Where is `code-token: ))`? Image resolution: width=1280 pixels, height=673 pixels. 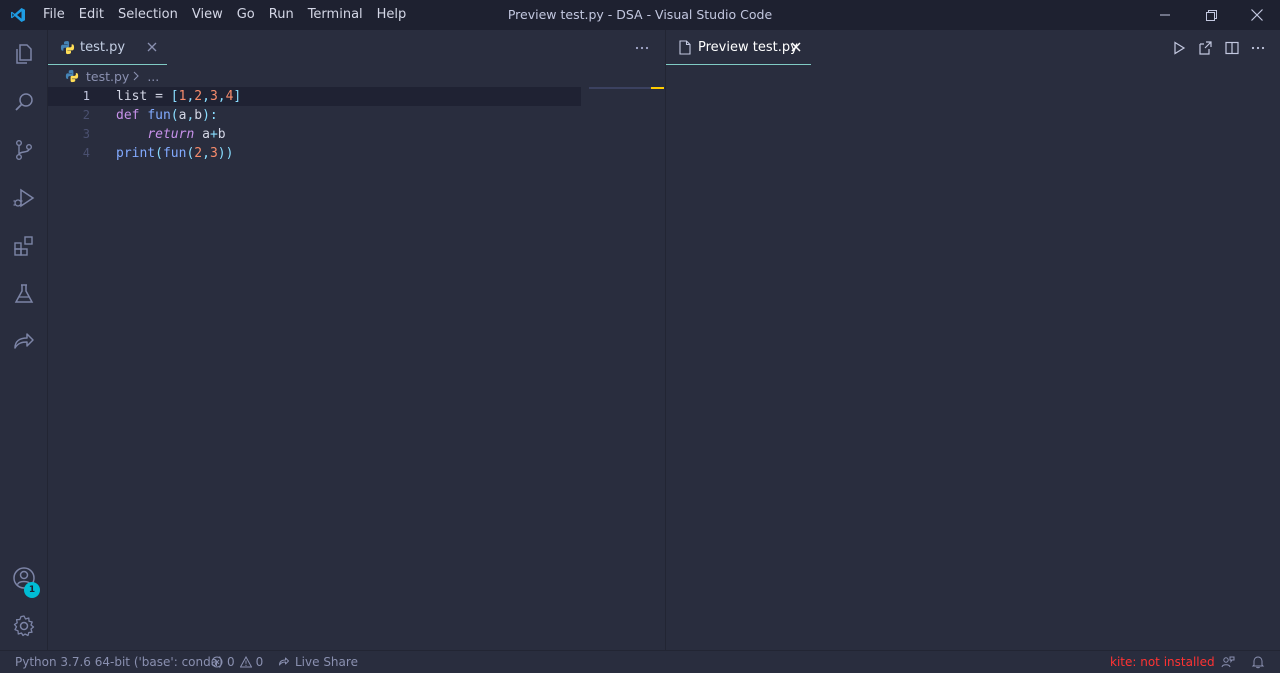 code-token: )) is located at coordinates (225, 153).